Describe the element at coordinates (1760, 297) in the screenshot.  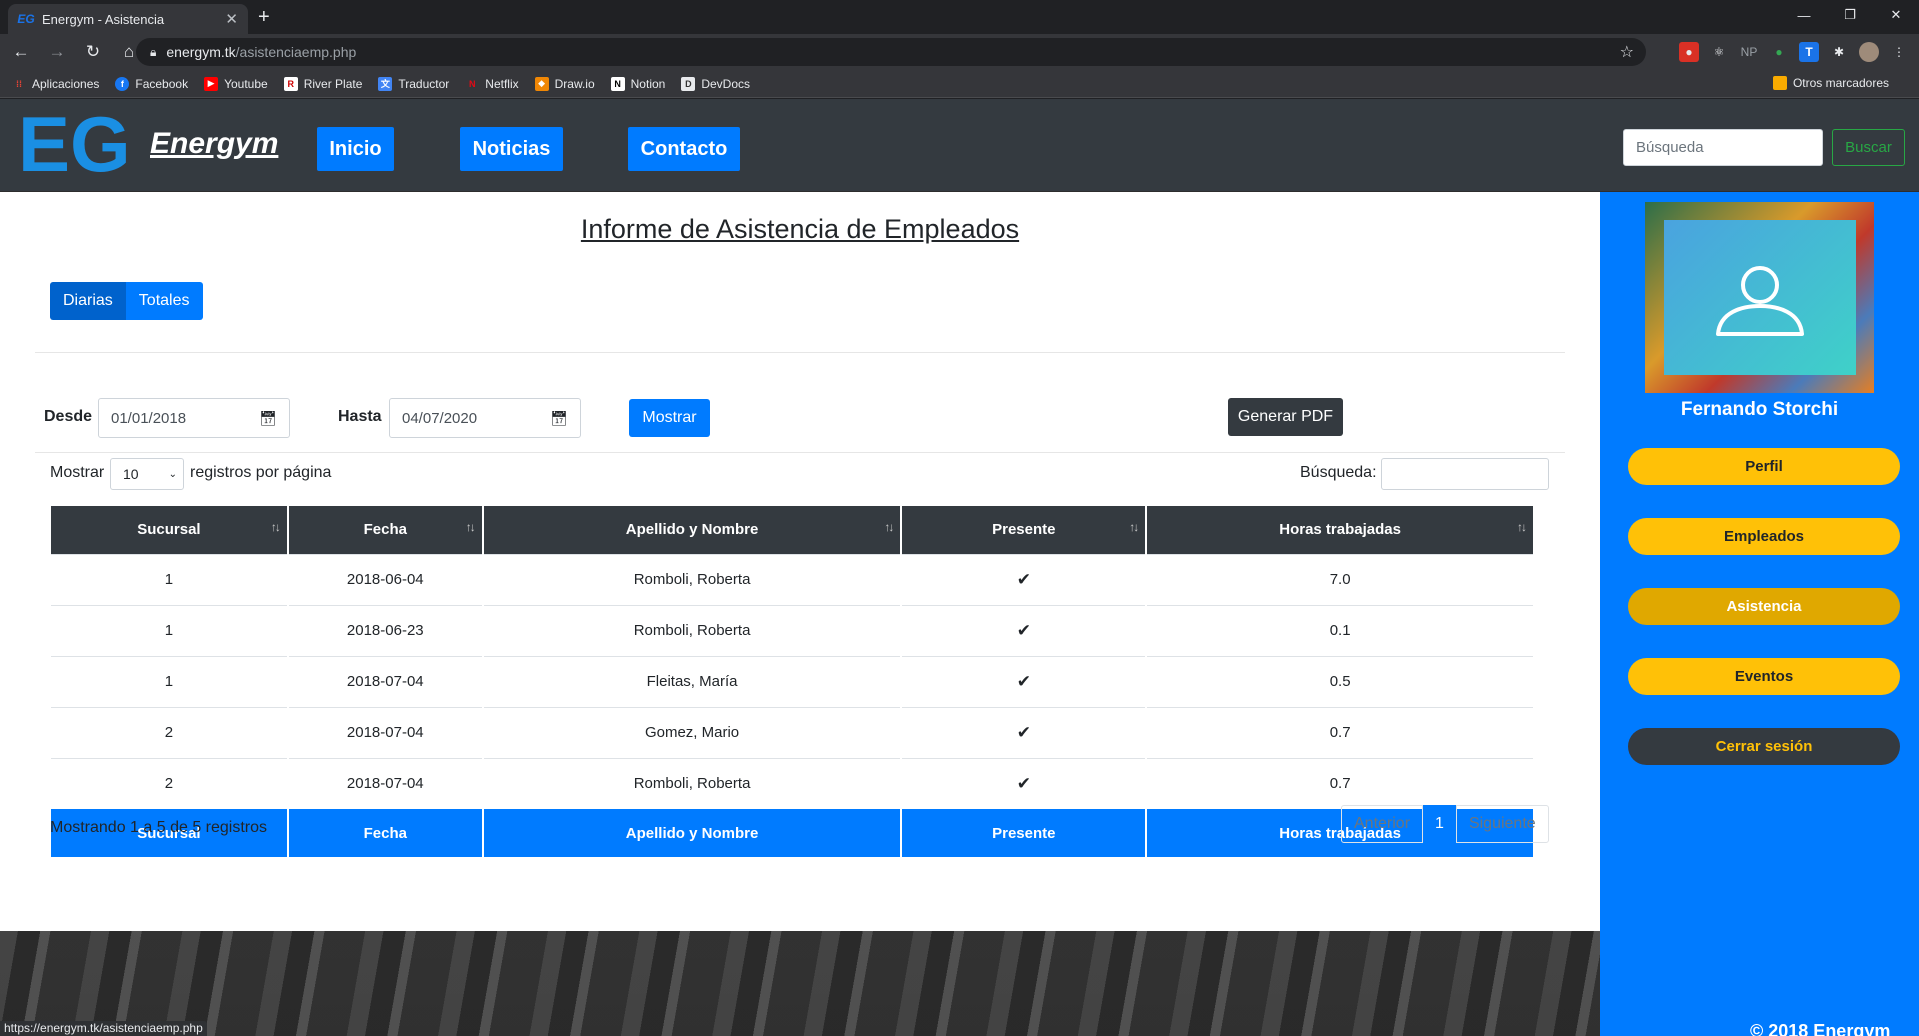
I see `avatar-placeholder` at that location.